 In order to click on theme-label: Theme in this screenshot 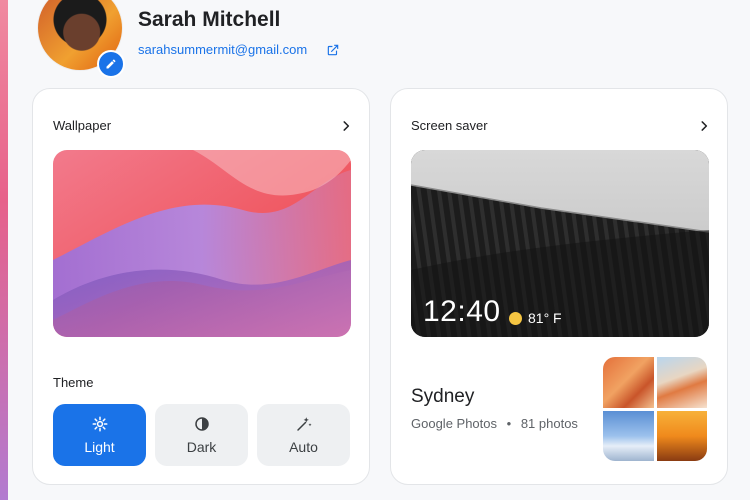, I will do `click(73, 382)`.